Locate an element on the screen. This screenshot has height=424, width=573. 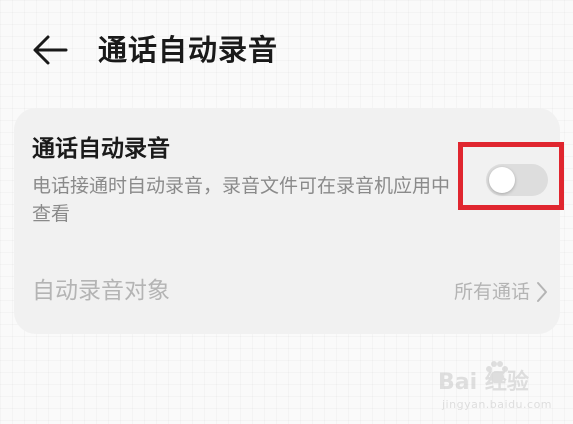
record-target-label: 自动录音对象 is located at coordinates (101, 291).